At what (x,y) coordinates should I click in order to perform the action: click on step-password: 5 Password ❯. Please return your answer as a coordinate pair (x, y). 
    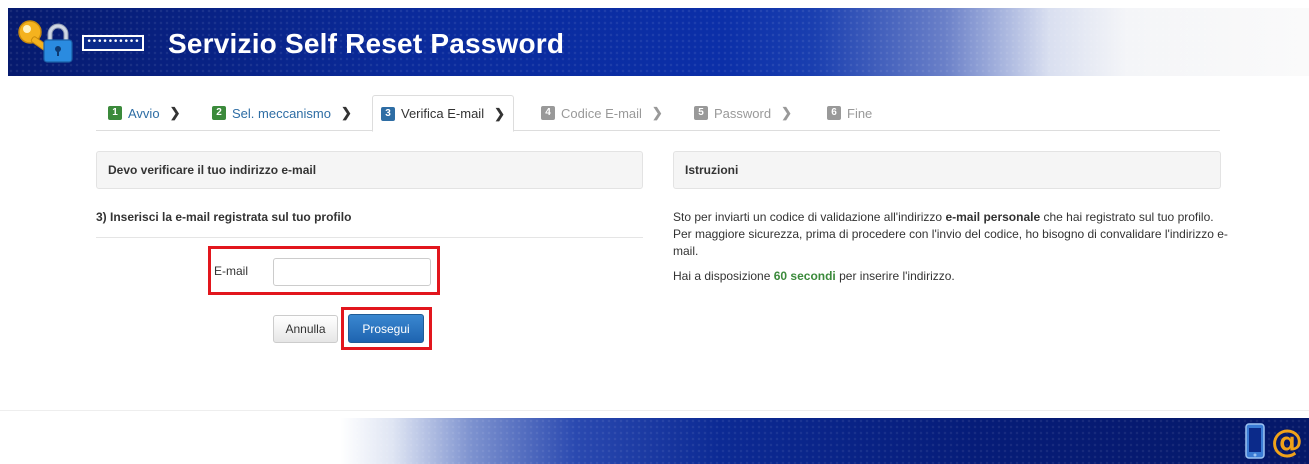
    Looking at the image, I should click on (743, 113).